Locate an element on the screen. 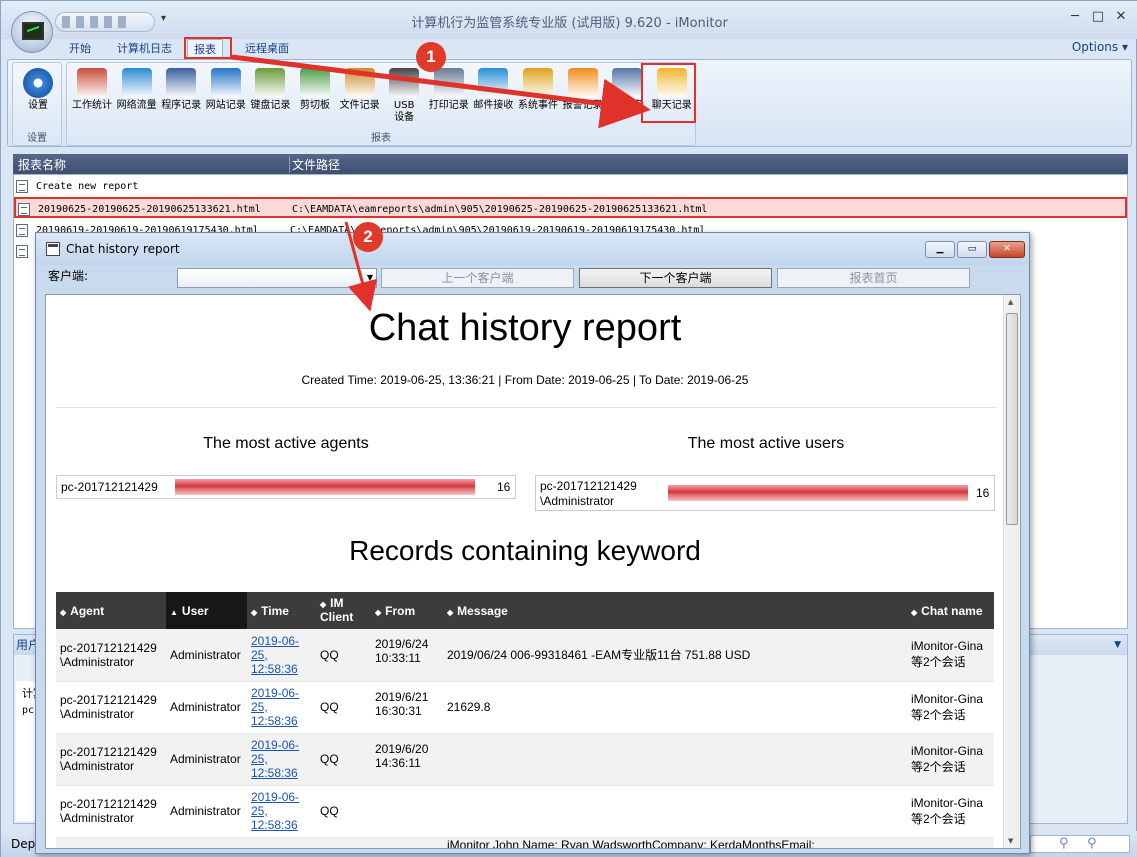 Image resolution: width=1137 pixels, height=857 pixels. user-name: pc-201712121429 is located at coordinates (588, 486).